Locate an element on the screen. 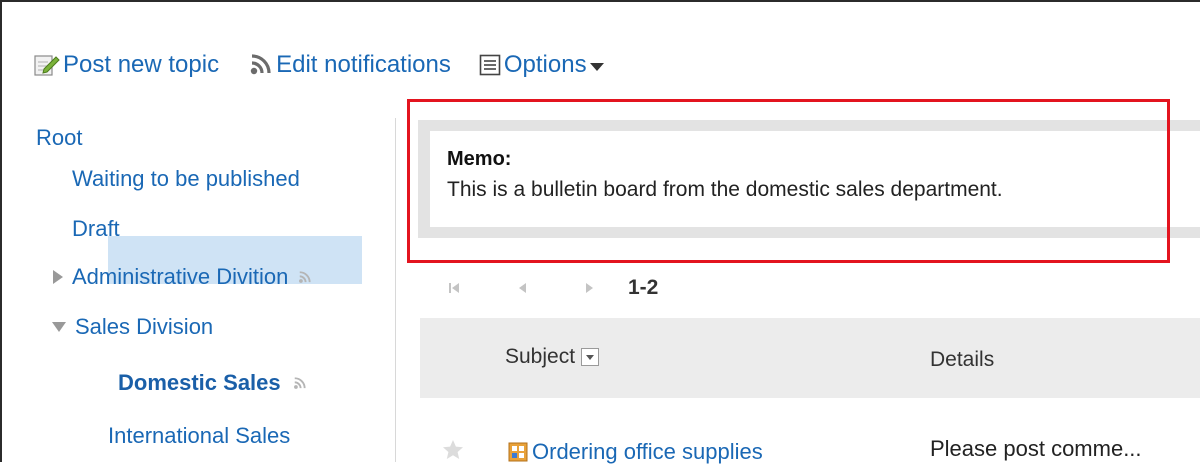 Image resolution: width=1200 pixels, height=467 pixels. topic-icon is located at coordinates (518, 452).